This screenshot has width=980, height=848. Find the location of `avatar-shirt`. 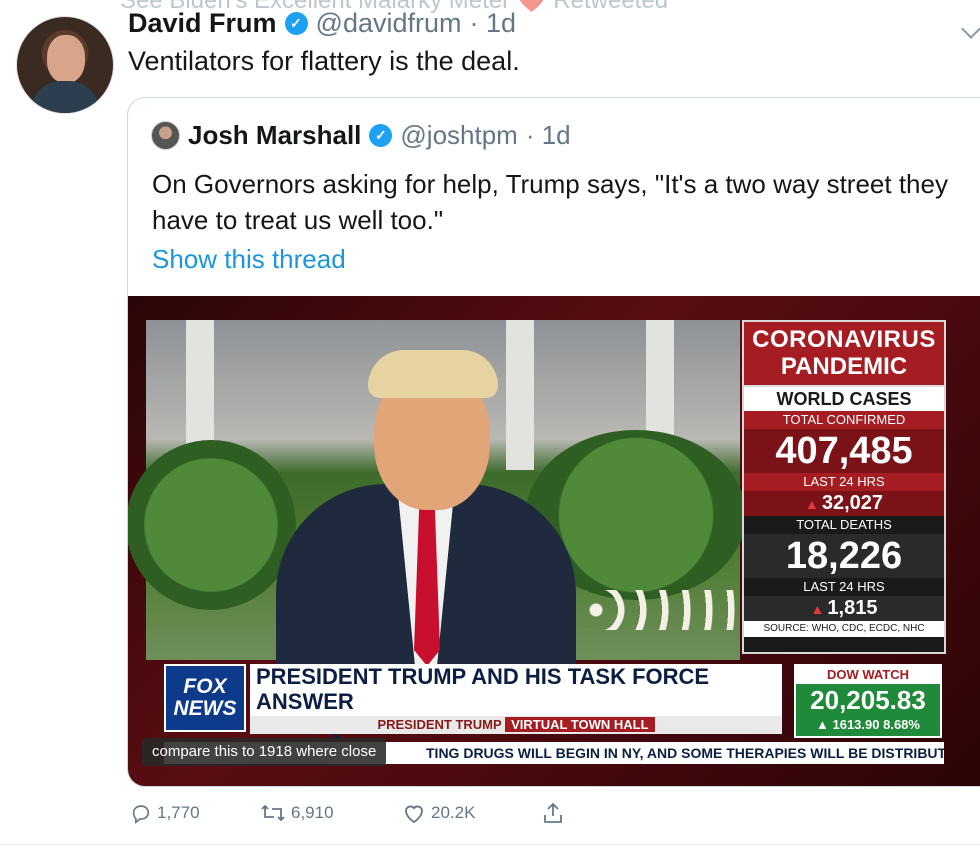

avatar-shirt is located at coordinates (65, 97).